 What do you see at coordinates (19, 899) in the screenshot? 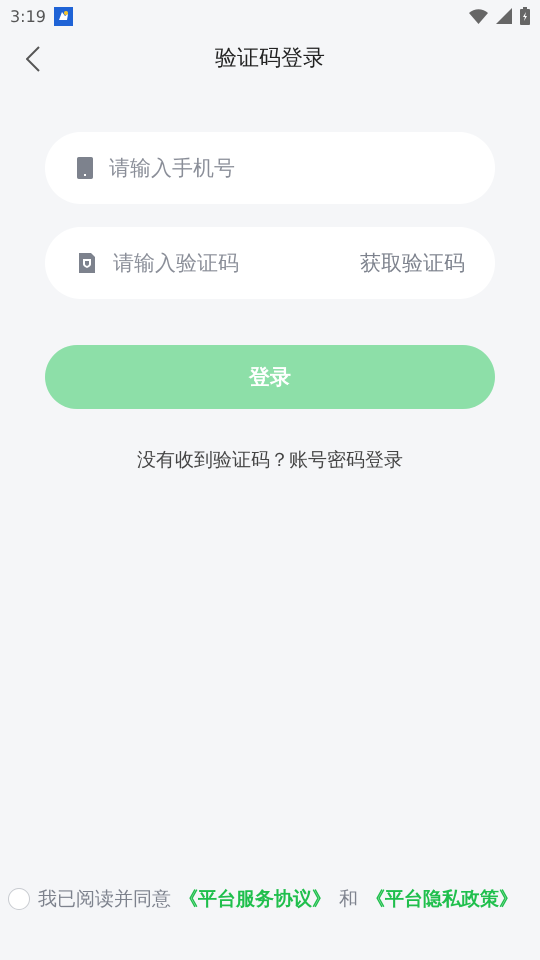
I see `agreement-checkbox` at bounding box center [19, 899].